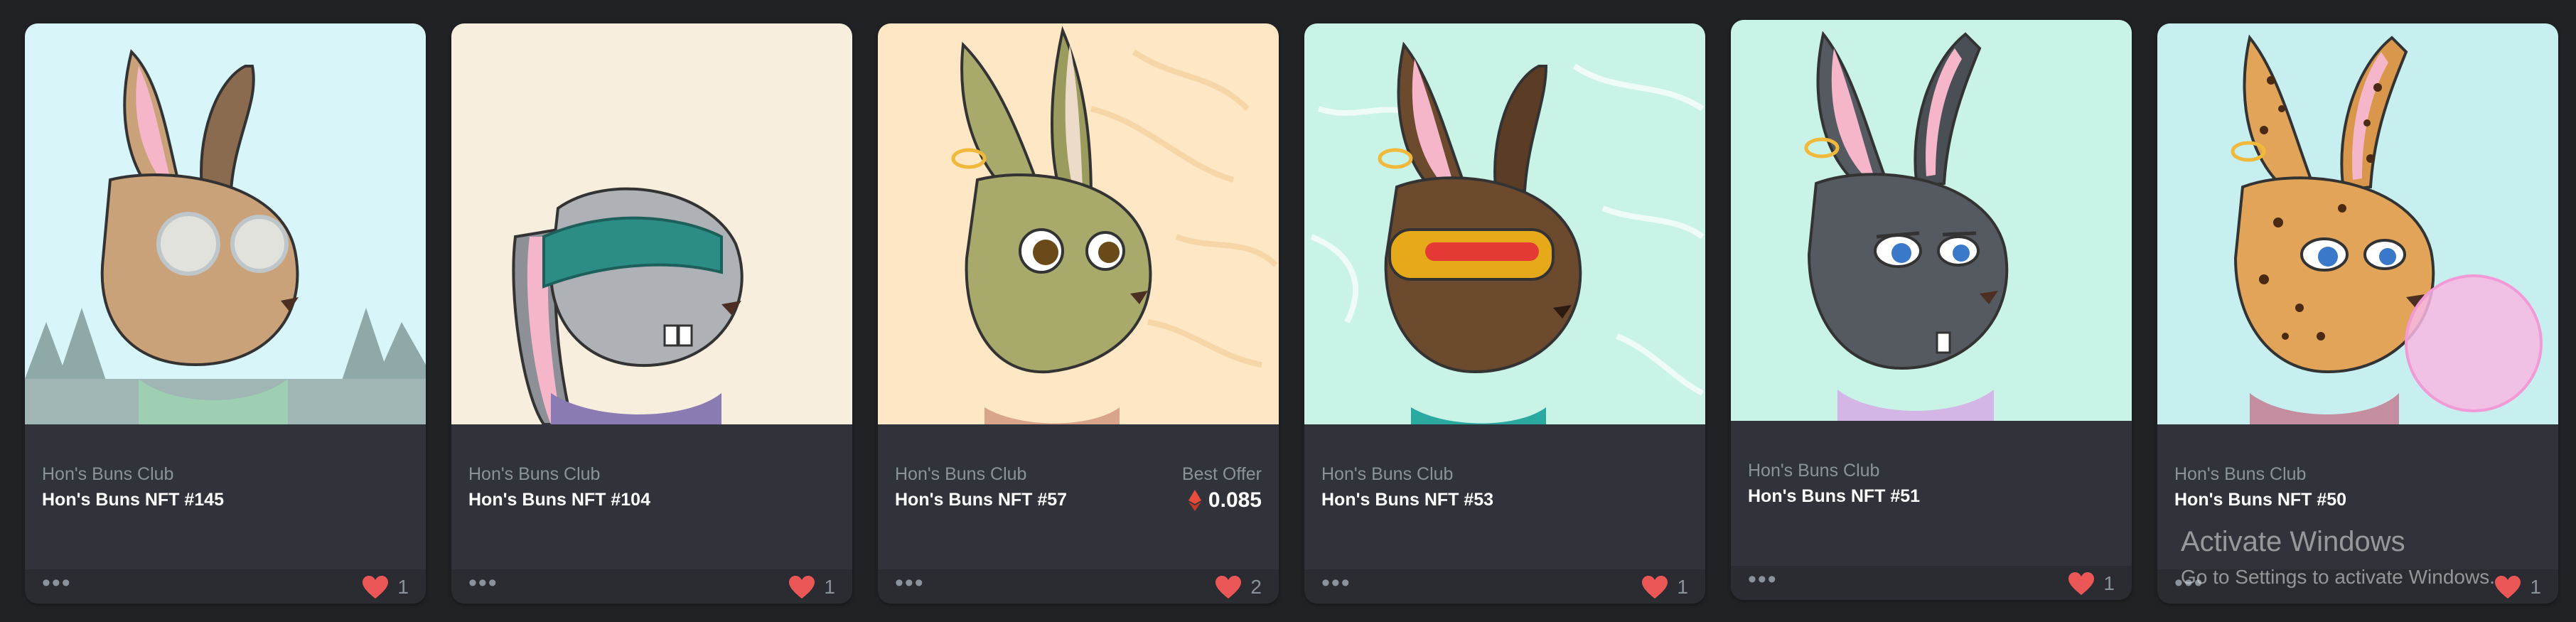 The width and height of the screenshot is (2576, 622). I want to click on nft-card-53: Hon's Buns Club Hon's Buns NFT #53 ••• 1, so click(1504, 313).